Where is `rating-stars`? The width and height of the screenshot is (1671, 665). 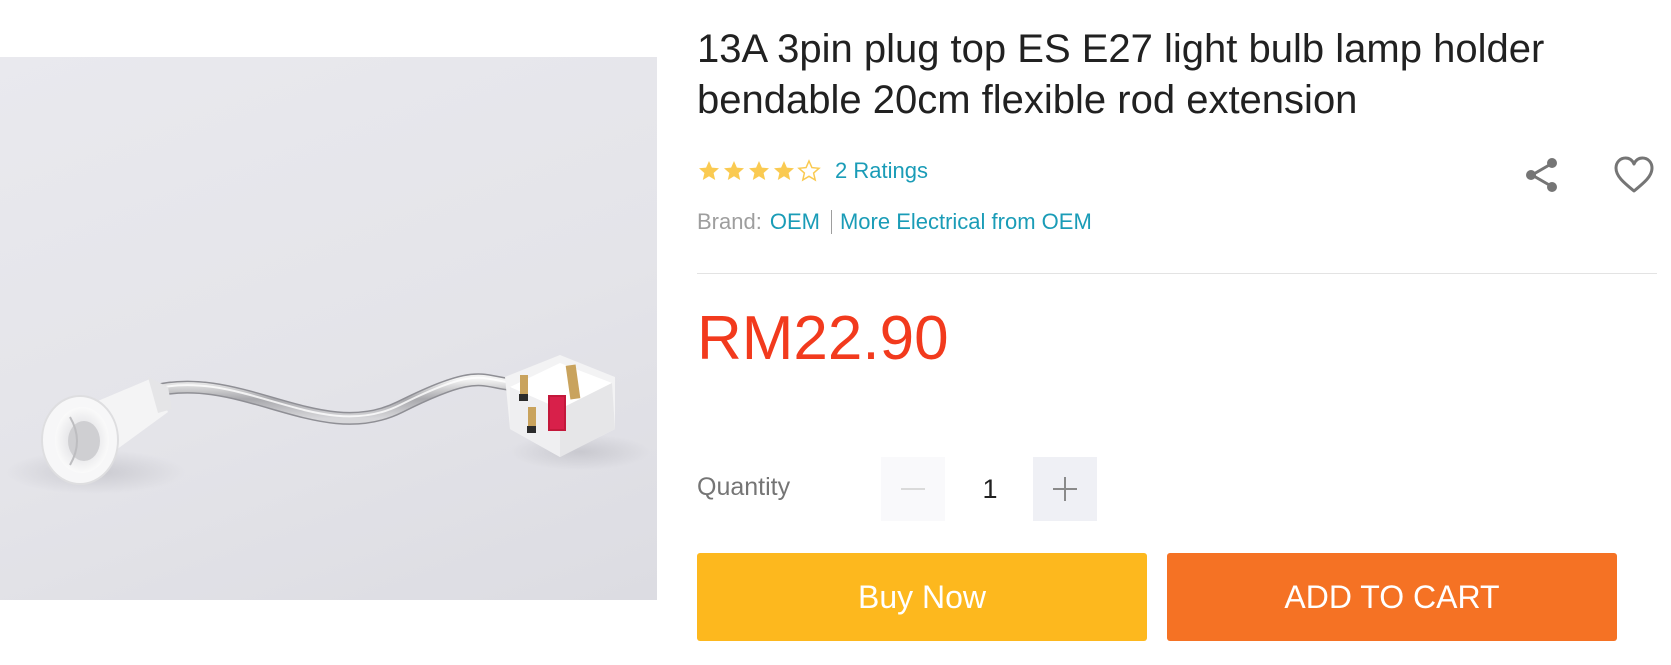 rating-stars is located at coordinates (759, 171).